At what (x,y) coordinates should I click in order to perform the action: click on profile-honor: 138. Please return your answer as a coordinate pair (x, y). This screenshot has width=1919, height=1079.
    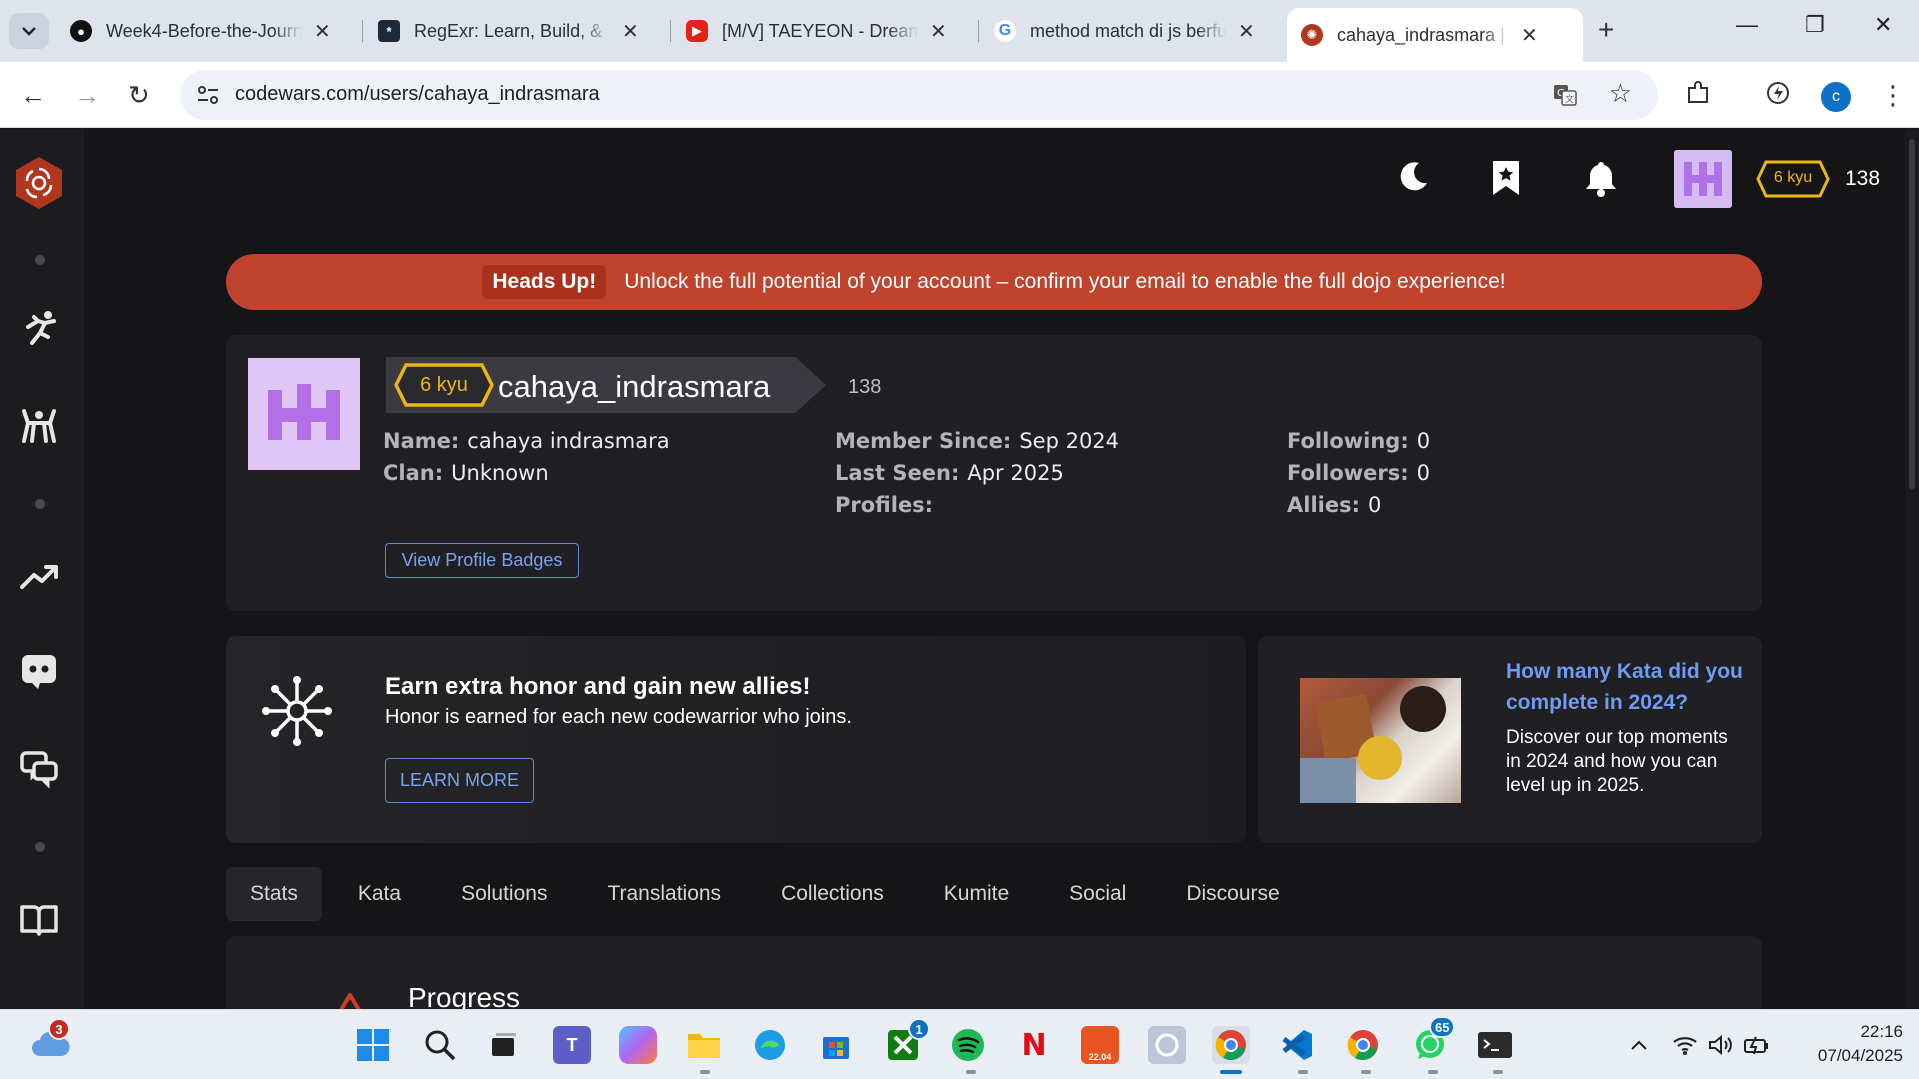
    Looking at the image, I should click on (865, 387).